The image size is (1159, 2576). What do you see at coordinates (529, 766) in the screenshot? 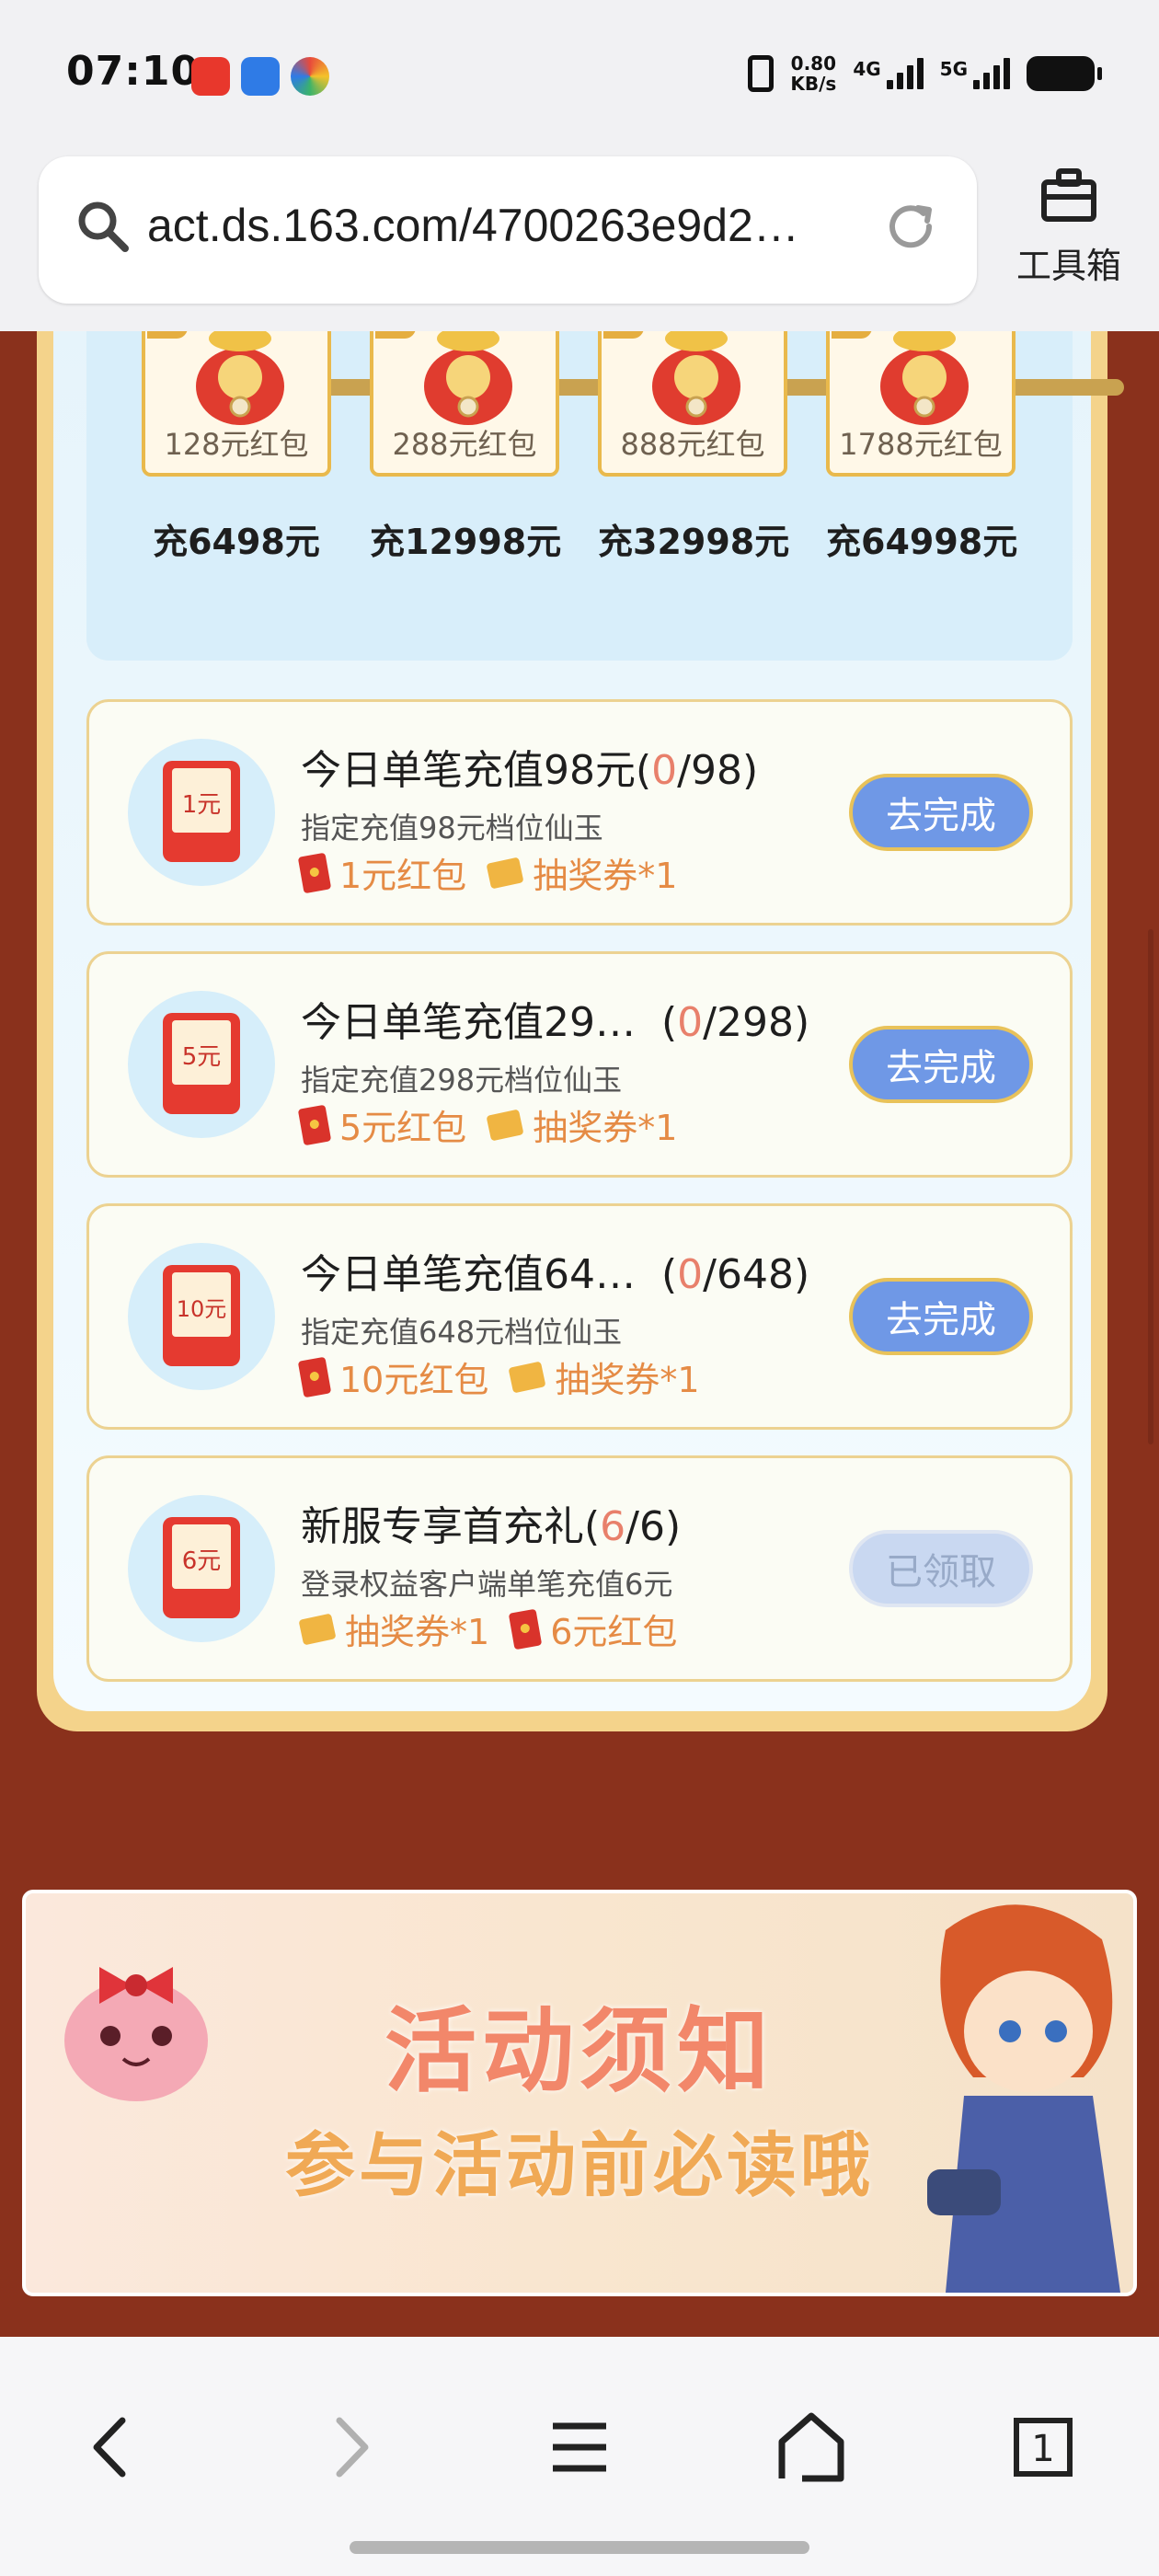
I see `task-title: 今日单笔充值98元(0/98)` at bounding box center [529, 766].